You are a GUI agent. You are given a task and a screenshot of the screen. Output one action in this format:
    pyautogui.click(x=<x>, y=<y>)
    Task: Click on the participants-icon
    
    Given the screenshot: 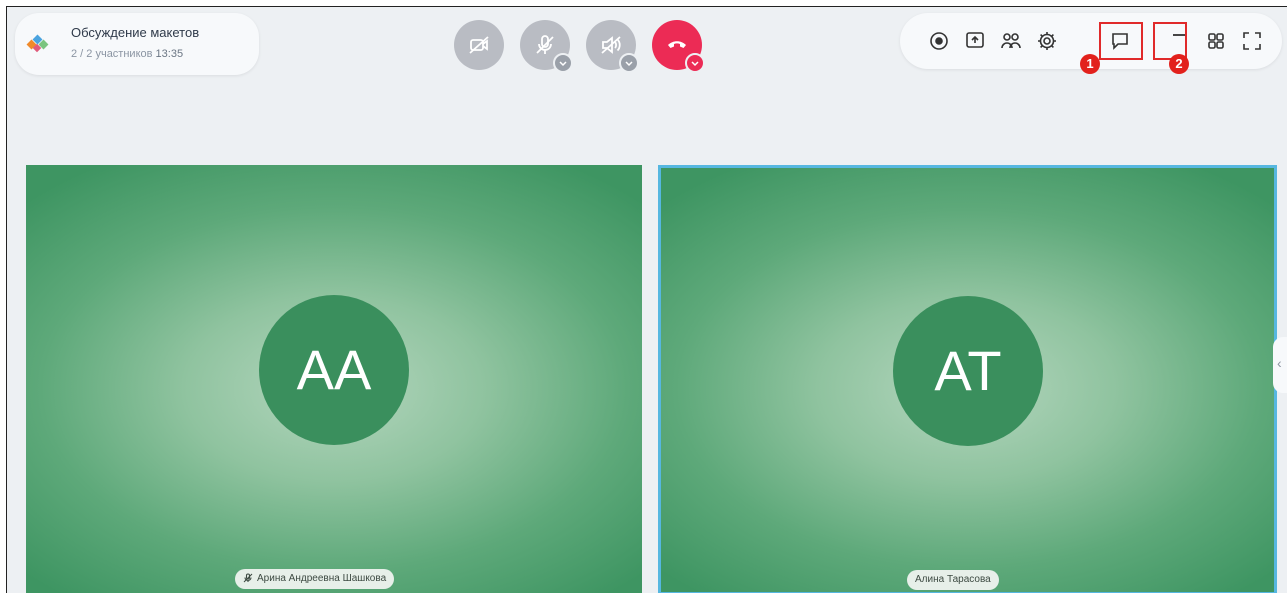 What is the action you would take?
    pyautogui.click(x=1011, y=41)
    